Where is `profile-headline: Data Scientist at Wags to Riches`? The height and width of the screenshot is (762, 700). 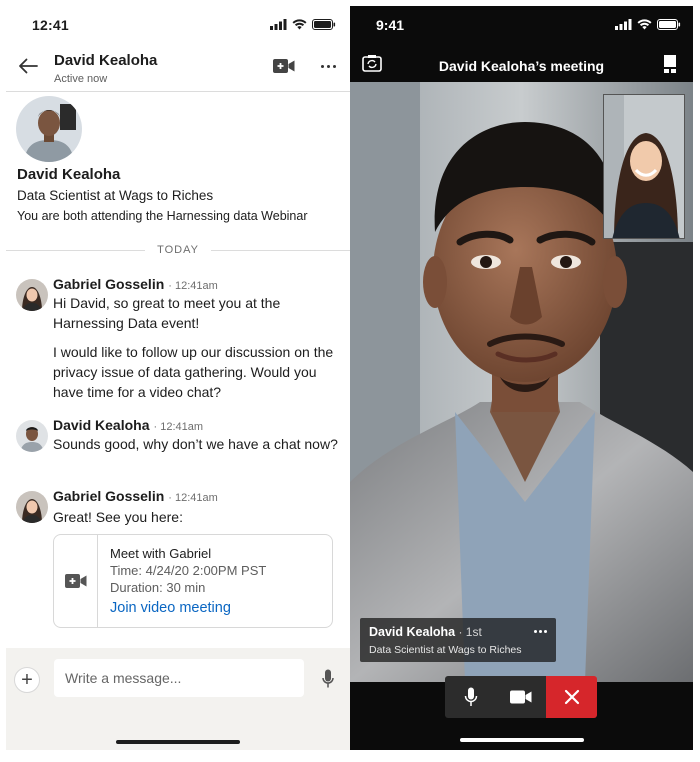
profile-headline: Data Scientist at Wags to Riches is located at coordinates (115, 195).